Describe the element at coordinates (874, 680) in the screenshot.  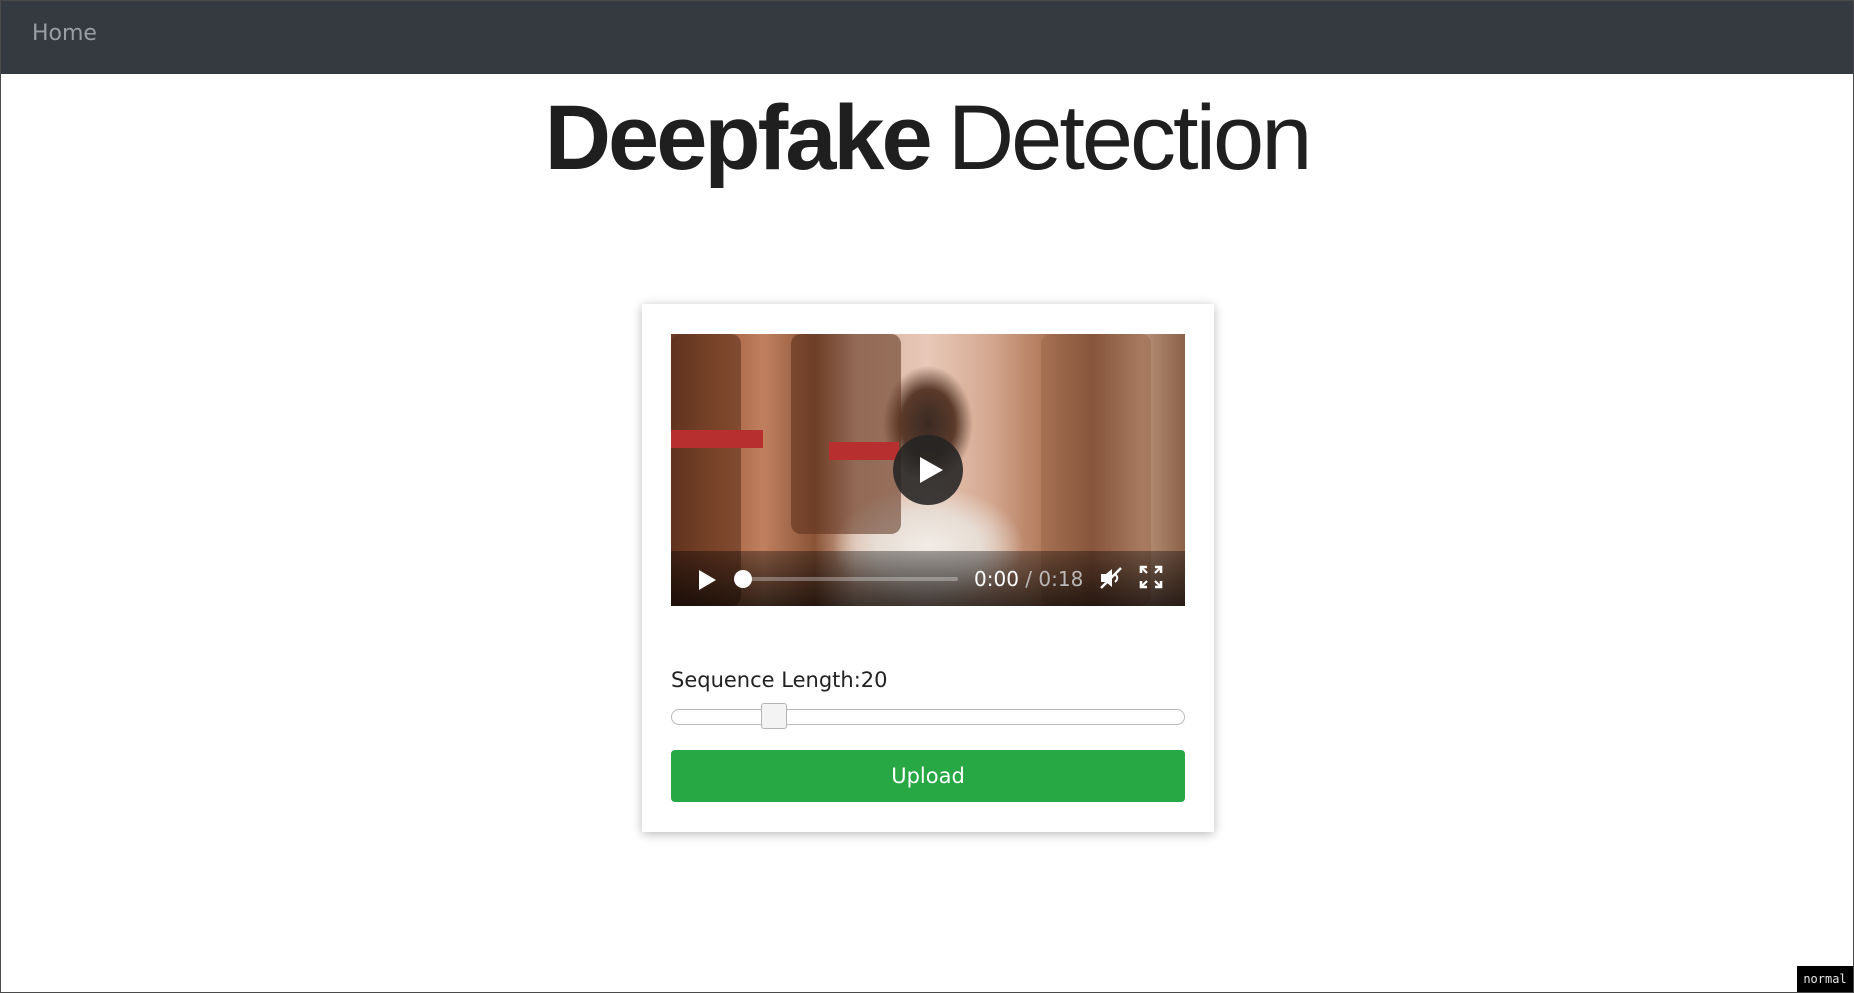
I see `sequence-value: 20` at that location.